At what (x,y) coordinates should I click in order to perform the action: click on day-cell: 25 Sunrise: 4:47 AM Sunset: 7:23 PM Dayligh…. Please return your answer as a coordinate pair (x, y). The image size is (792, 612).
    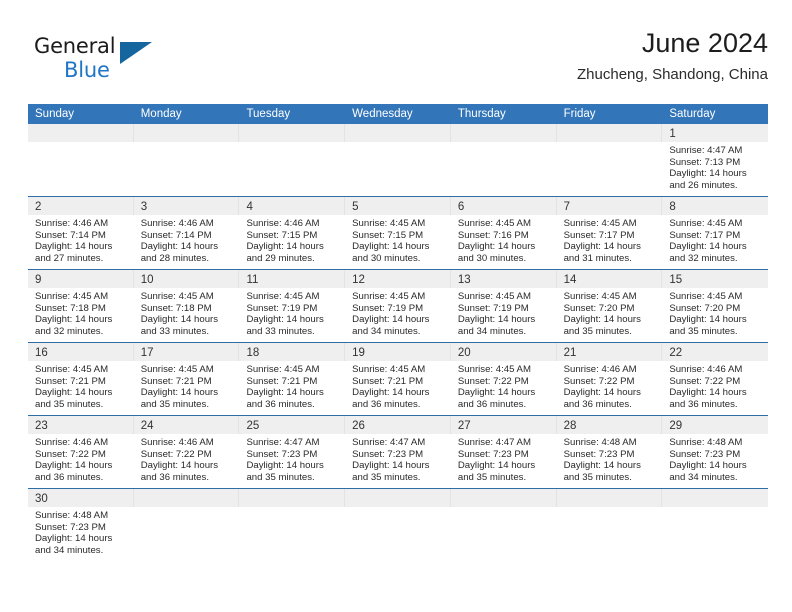
    Looking at the image, I should click on (292, 452).